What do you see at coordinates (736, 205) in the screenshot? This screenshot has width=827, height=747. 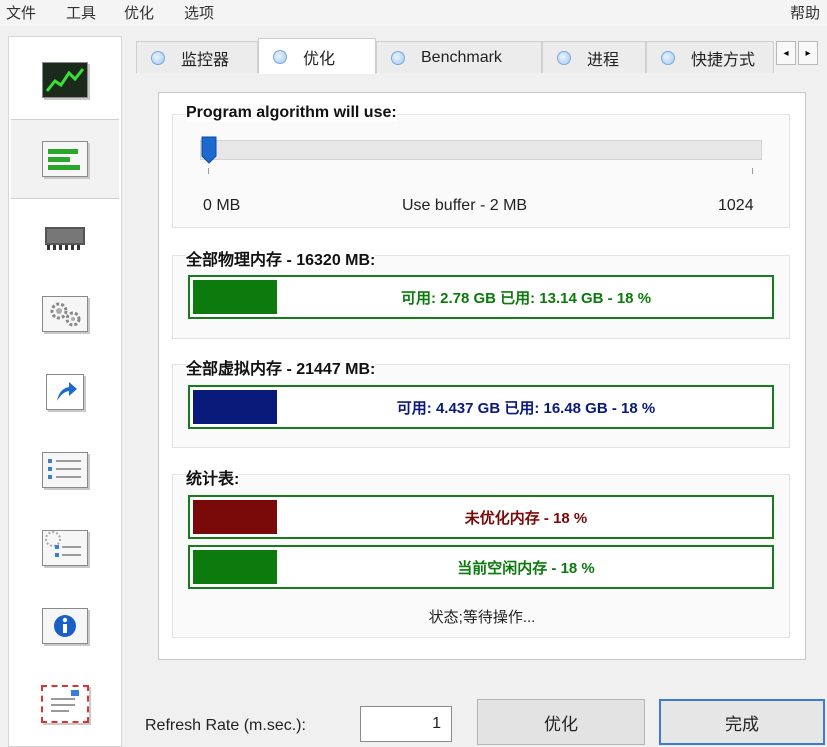 I see `slider-max-label: 1024` at bounding box center [736, 205].